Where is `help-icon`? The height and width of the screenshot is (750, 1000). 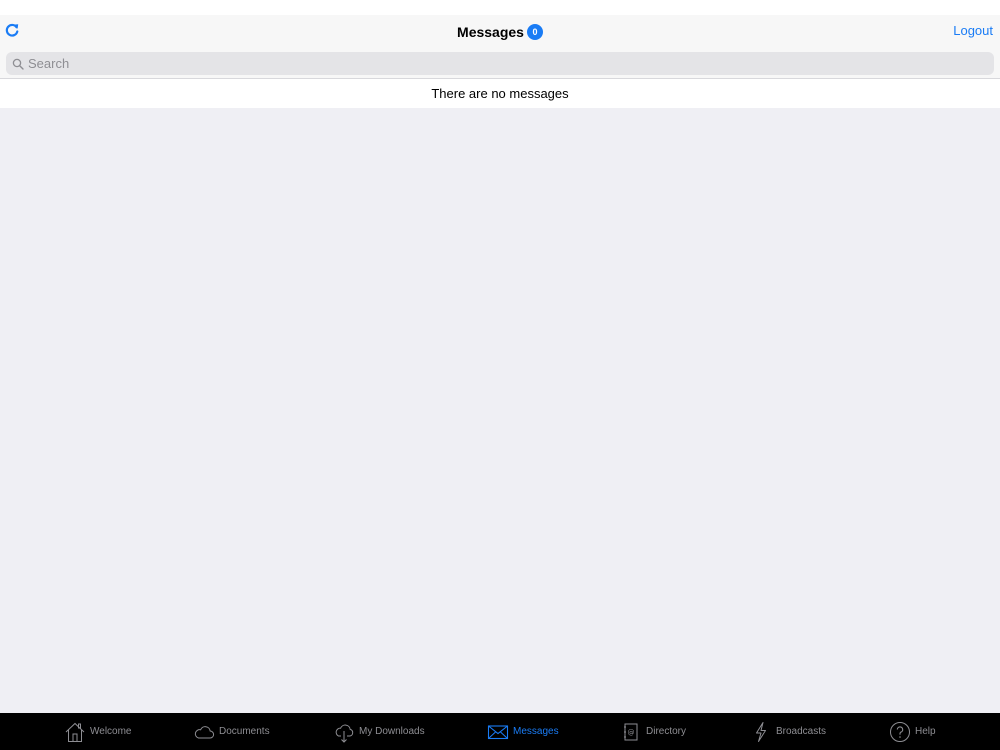 help-icon is located at coordinates (900, 731).